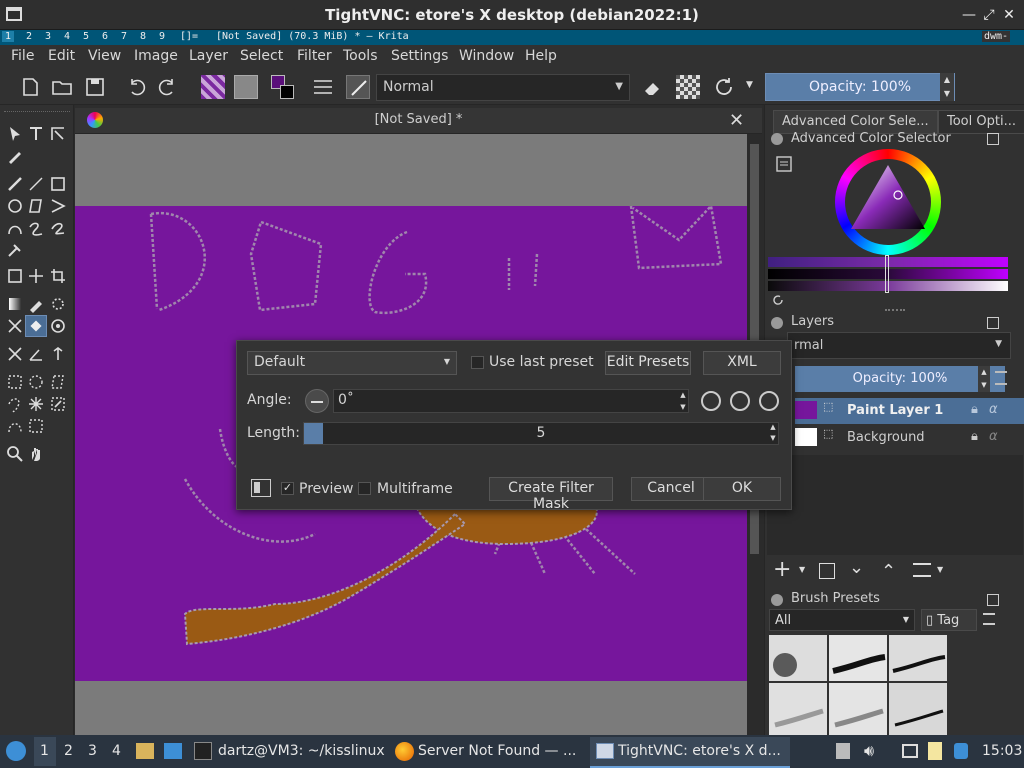 The width and height of the screenshot is (1024, 768). Describe the element at coordinates (1001, 378) in the screenshot. I see `layer-menu-icon` at that location.